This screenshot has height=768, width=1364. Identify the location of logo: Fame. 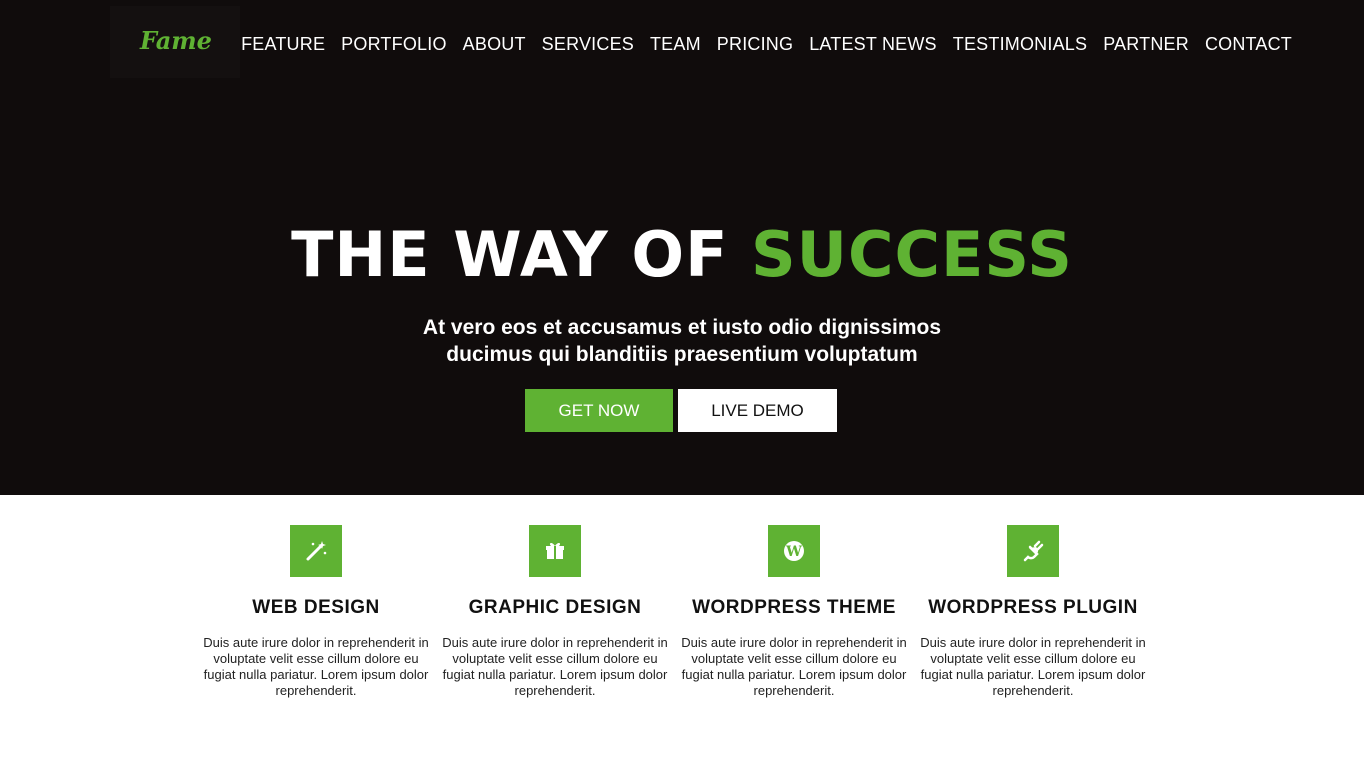
(175, 42).